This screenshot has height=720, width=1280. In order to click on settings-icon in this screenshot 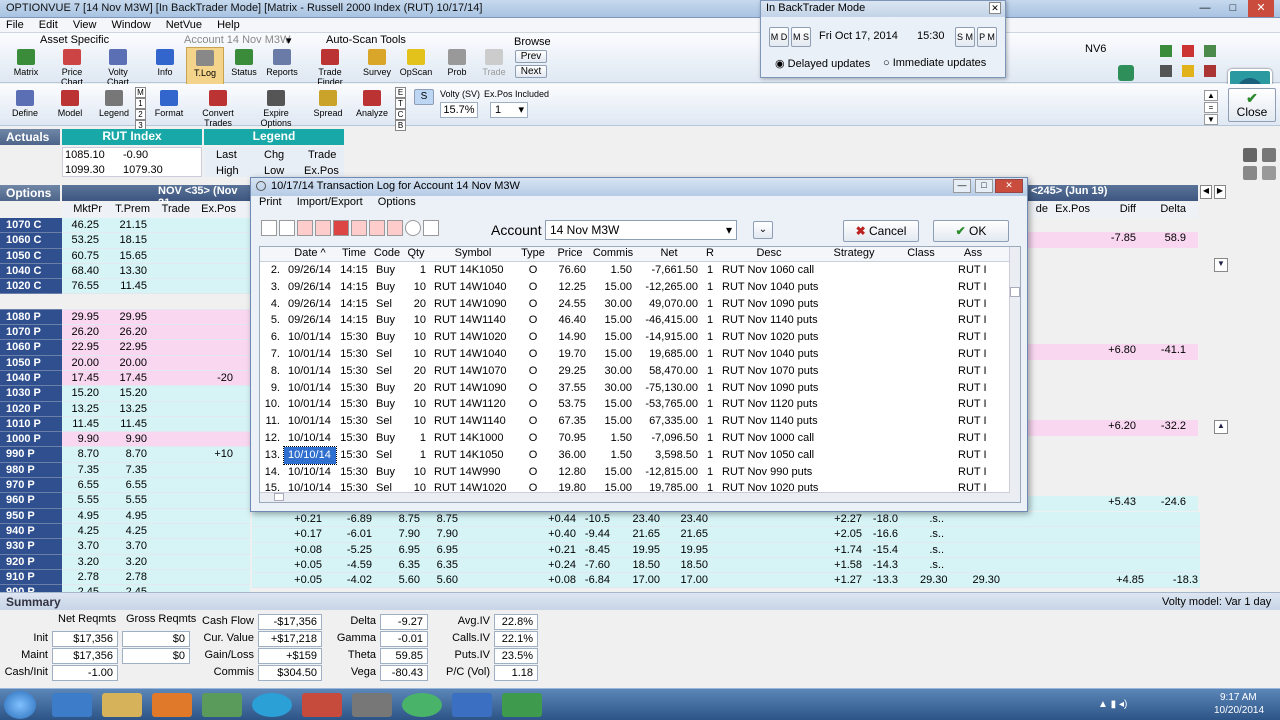, I will do `click(1188, 71)`.